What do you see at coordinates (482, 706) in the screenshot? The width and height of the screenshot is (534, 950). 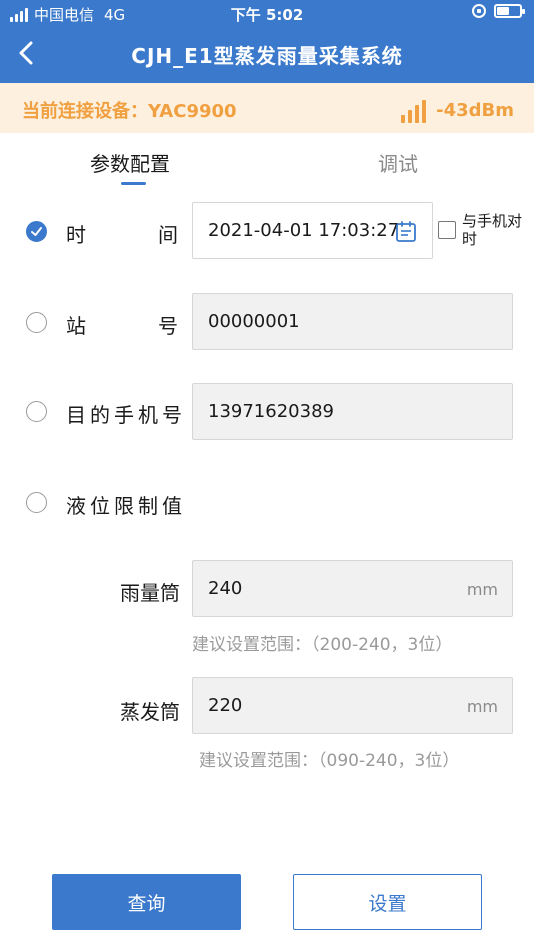 I see `evaporation-unit: mm` at bounding box center [482, 706].